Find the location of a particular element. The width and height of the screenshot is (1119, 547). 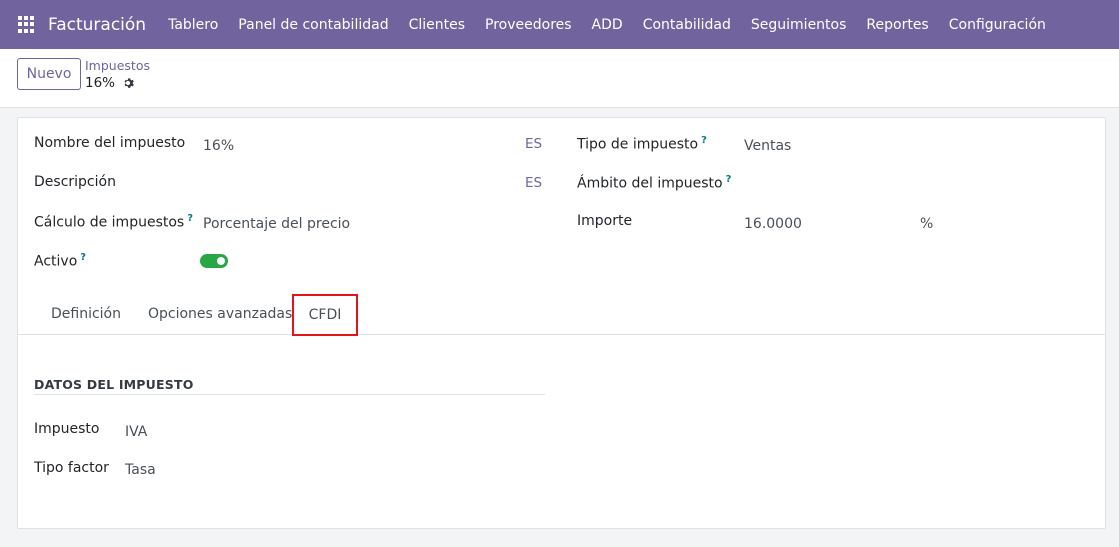

tax-name-lang-button: ES is located at coordinates (533, 144).